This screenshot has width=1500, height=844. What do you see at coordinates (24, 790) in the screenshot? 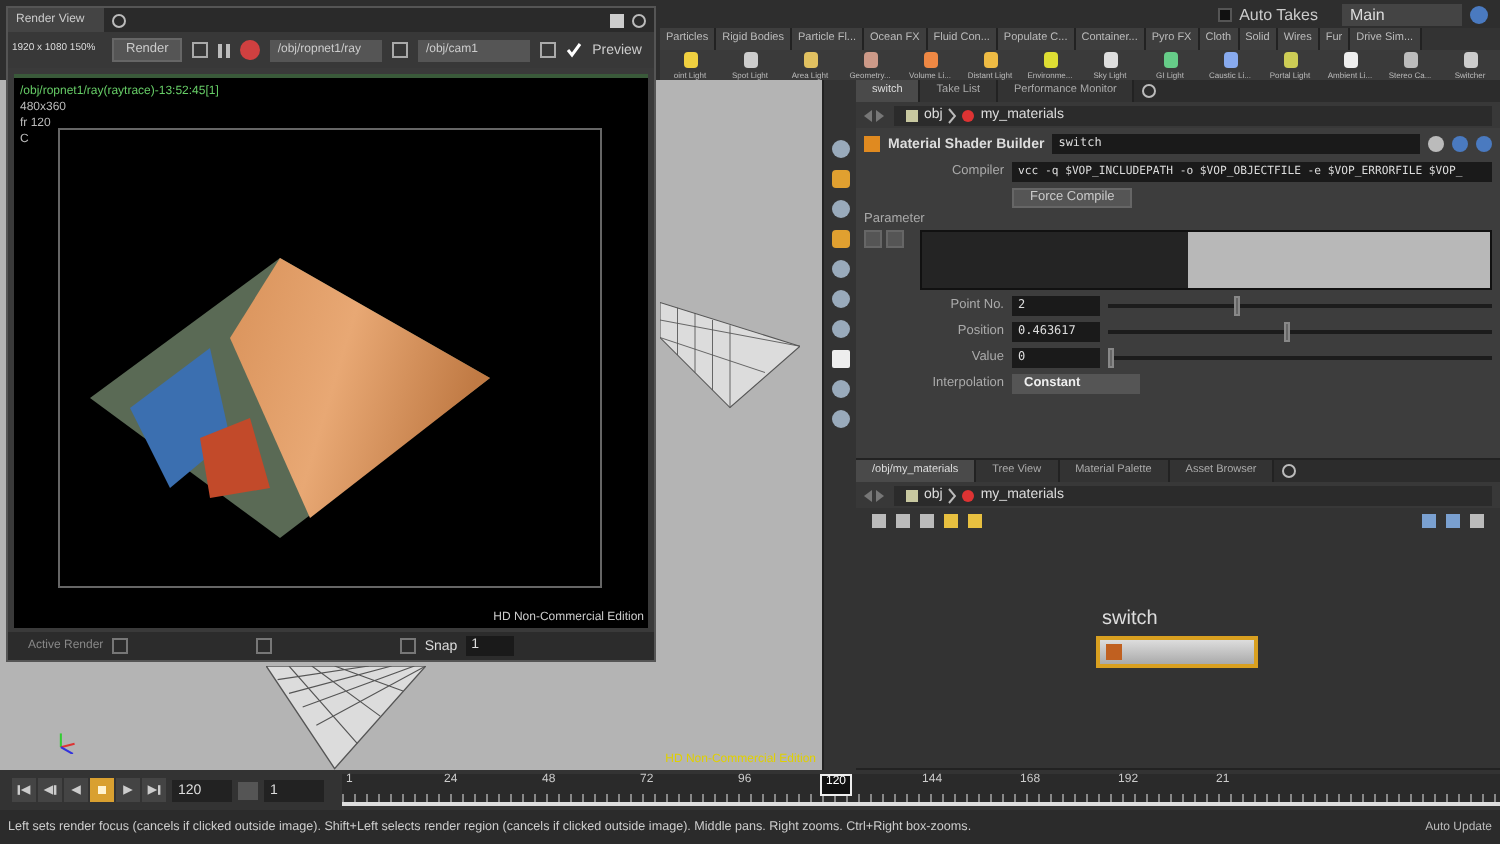
I see `skip-start-icon` at bounding box center [24, 790].